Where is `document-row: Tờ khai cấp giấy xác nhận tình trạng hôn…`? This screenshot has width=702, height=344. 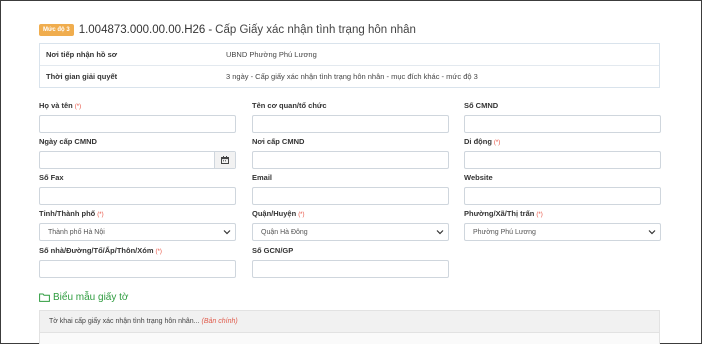 document-row: Tờ khai cấp giấy xác nhận tình trạng hôn… is located at coordinates (349, 322).